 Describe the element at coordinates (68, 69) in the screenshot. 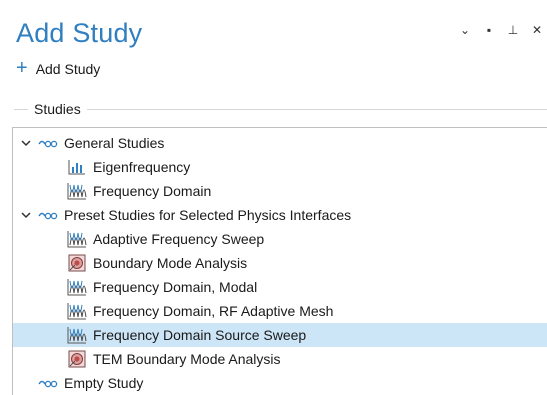

I see `add-study-label: Add Study` at that location.